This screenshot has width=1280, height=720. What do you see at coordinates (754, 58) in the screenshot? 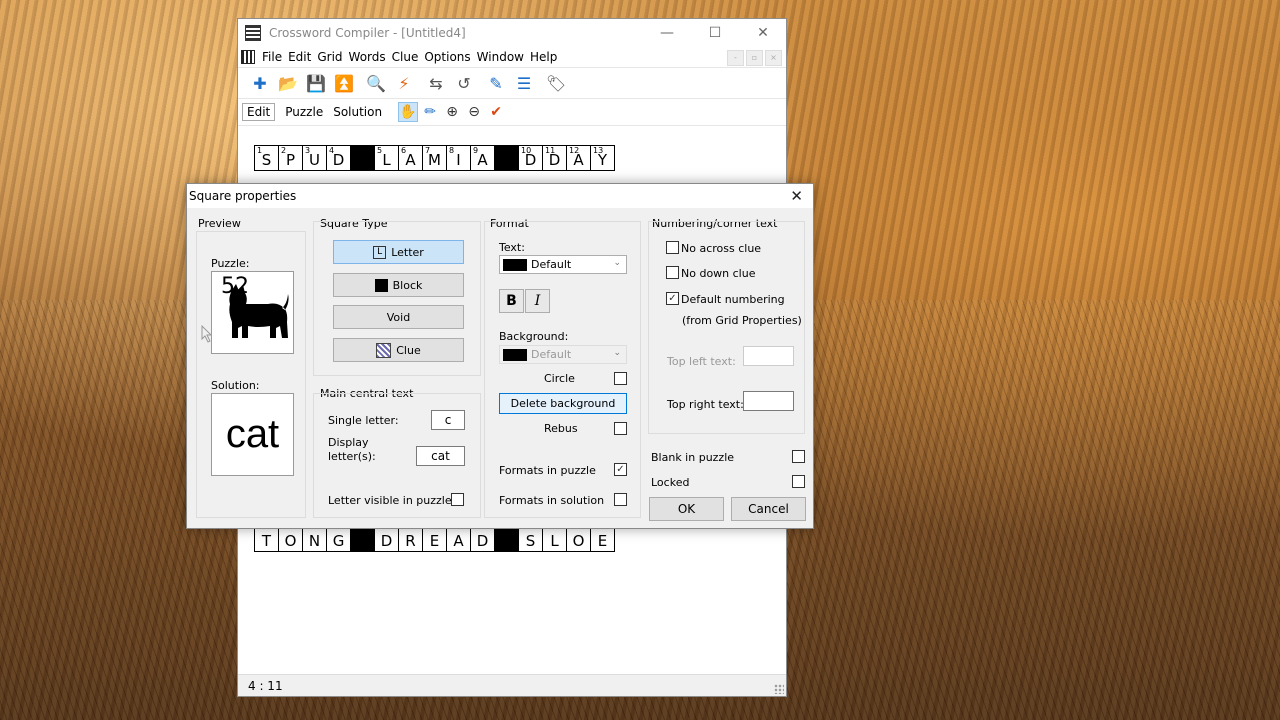
I see `mdi-restore-button: ▫` at bounding box center [754, 58].